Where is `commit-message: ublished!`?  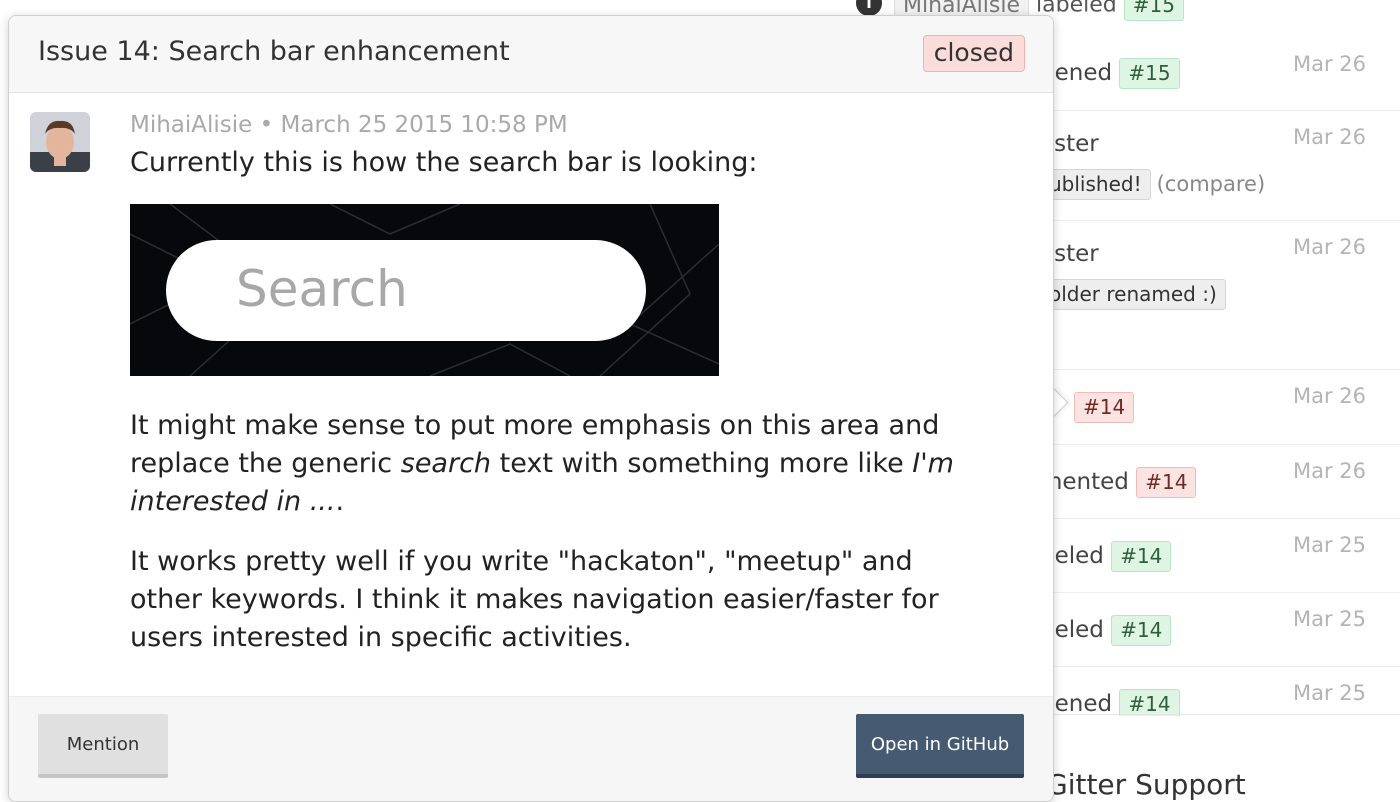 commit-message: ublished! is located at coordinates (1095, 184).